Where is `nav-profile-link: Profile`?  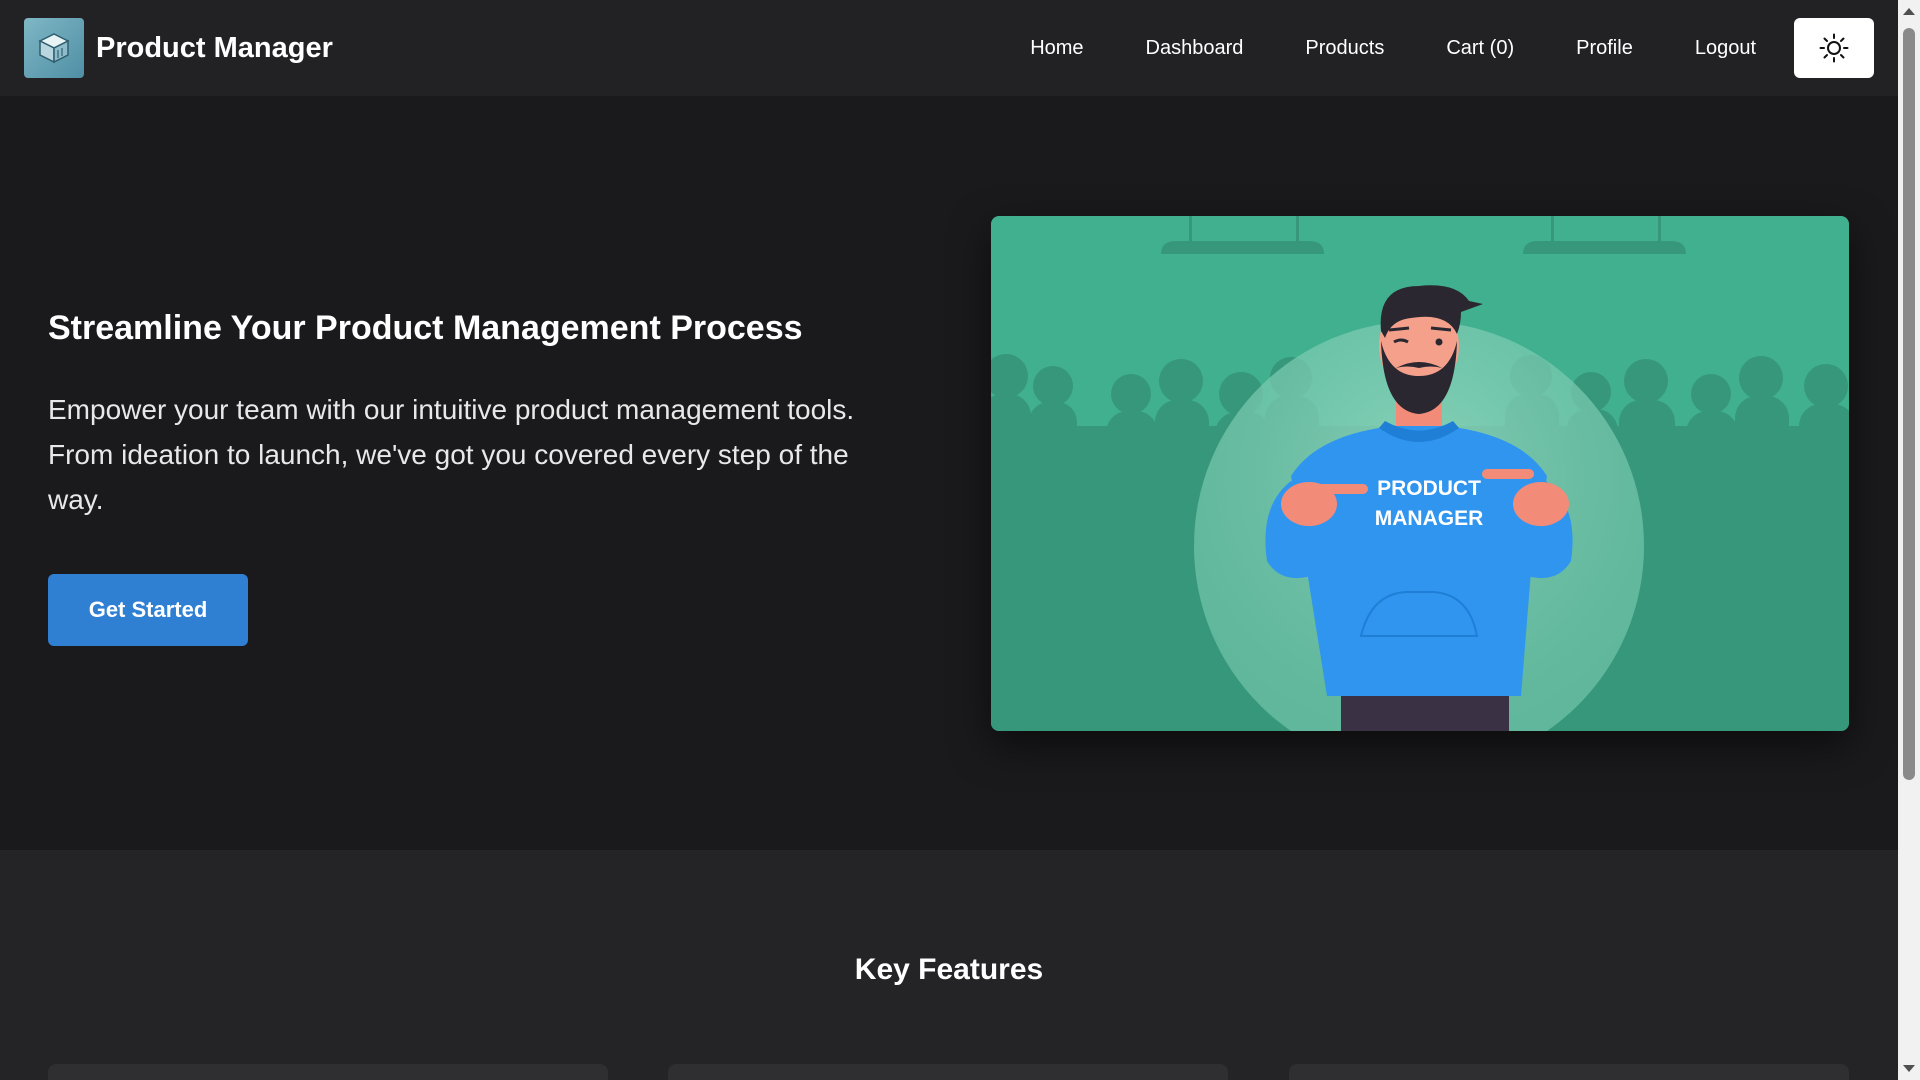
nav-profile-link: Profile is located at coordinates (1604, 48).